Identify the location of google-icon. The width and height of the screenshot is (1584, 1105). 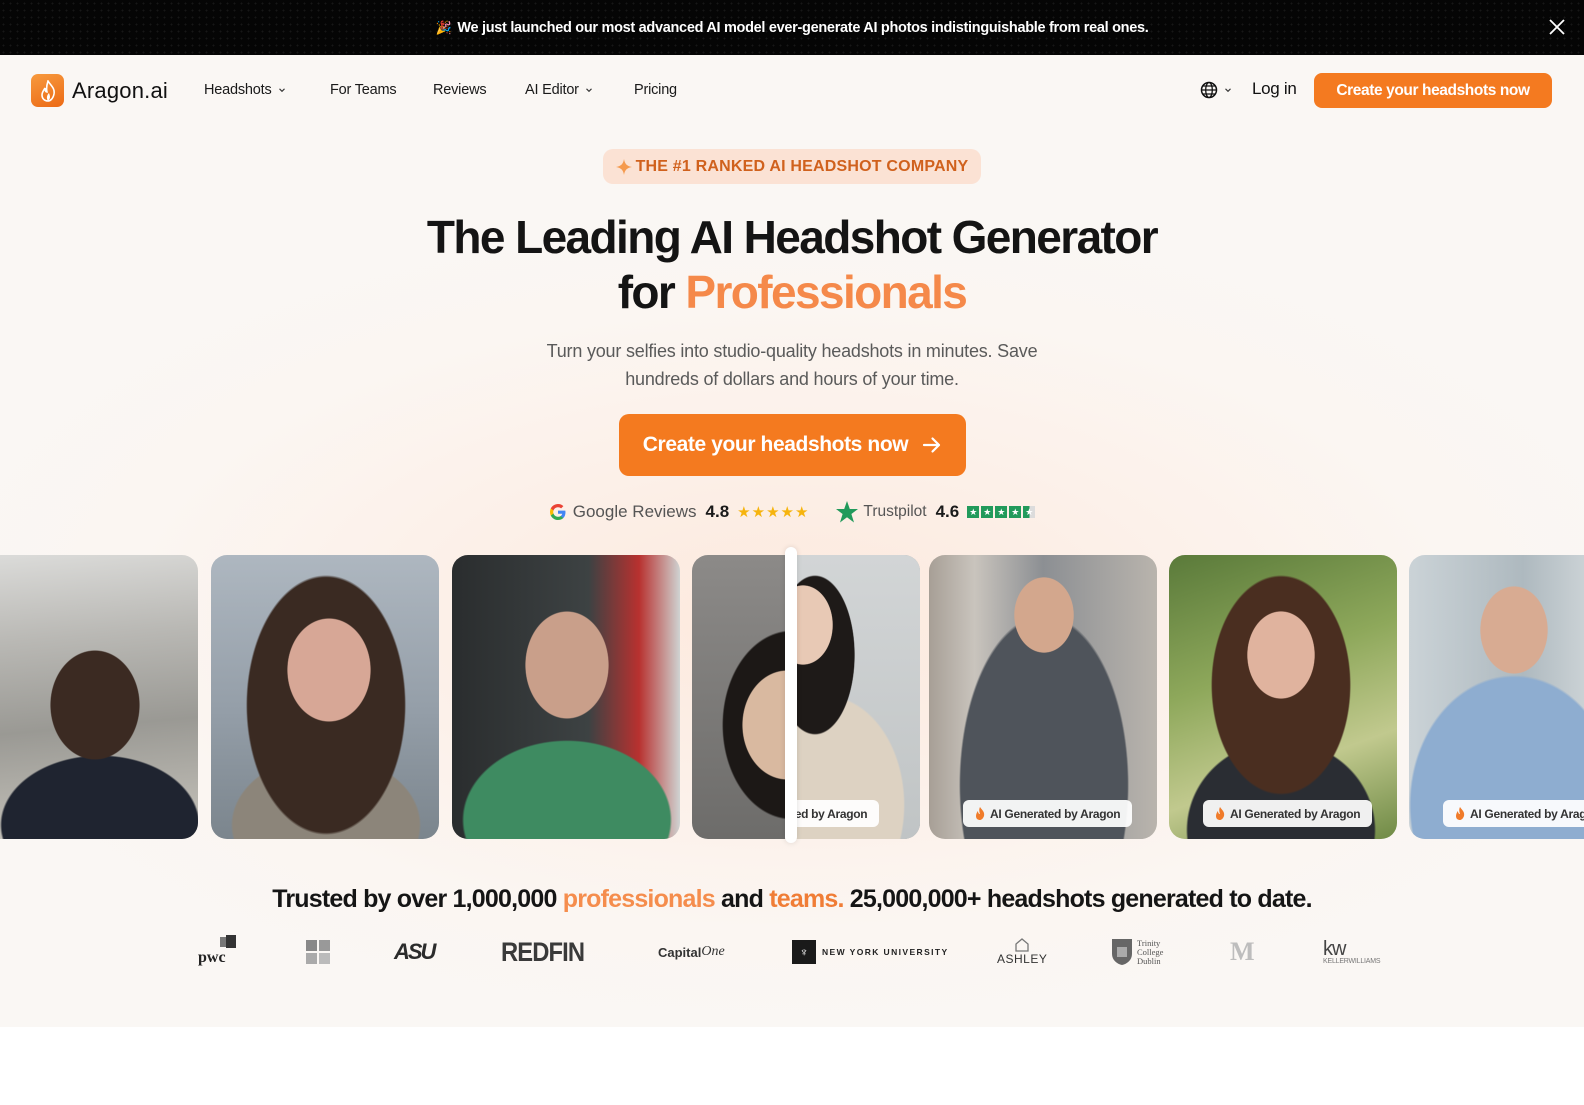
(557, 512).